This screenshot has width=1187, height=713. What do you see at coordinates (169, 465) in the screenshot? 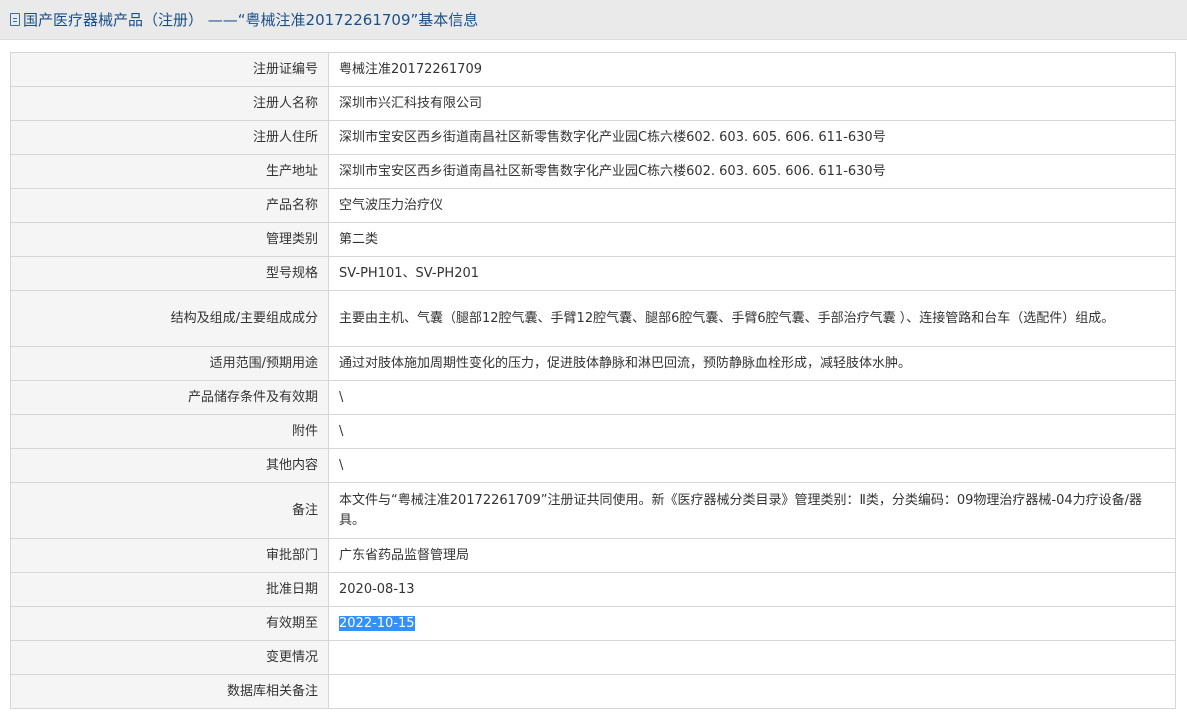
I see `row-label: 其他内容` at bounding box center [169, 465].